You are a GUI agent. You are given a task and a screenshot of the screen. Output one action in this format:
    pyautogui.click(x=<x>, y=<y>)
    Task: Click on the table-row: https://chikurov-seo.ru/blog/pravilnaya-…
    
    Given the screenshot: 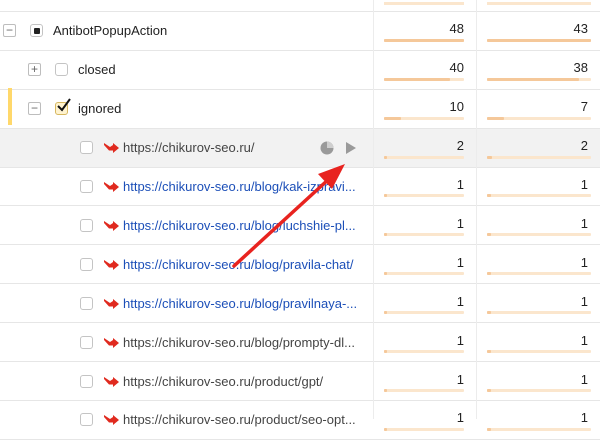 What is the action you would take?
    pyautogui.click(x=300, y=304)
    